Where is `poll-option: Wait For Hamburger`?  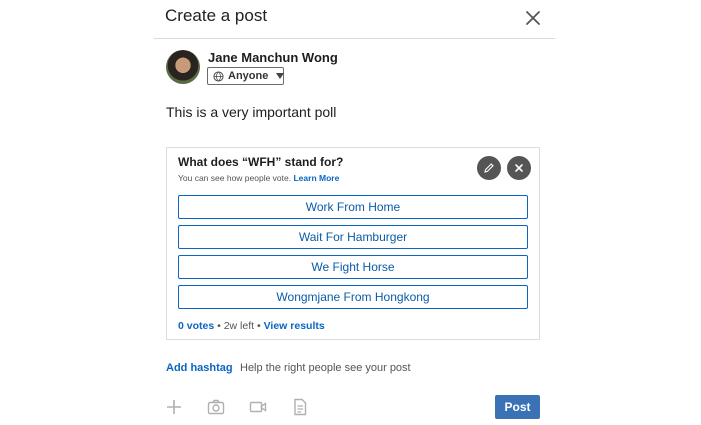 poll-option: Wait For Hamburger is located at coordinates (353, 237).